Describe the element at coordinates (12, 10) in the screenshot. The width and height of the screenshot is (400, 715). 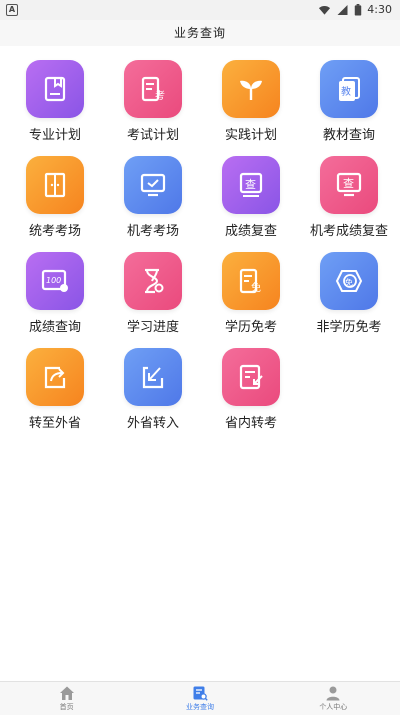
I see `notification-badge: A` at that location.